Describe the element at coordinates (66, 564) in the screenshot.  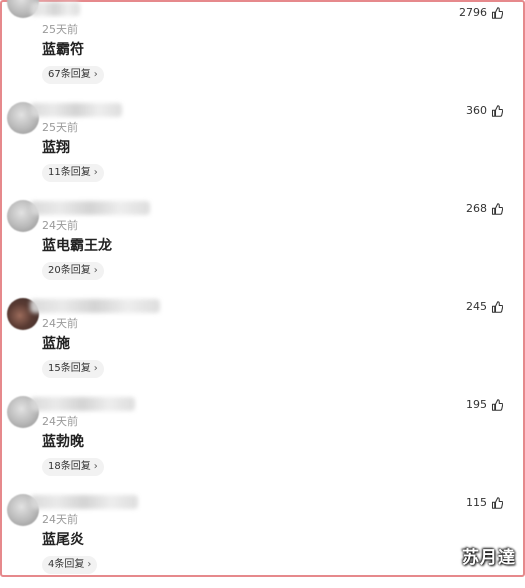
I see `replies-label: 4条回复` at that location.